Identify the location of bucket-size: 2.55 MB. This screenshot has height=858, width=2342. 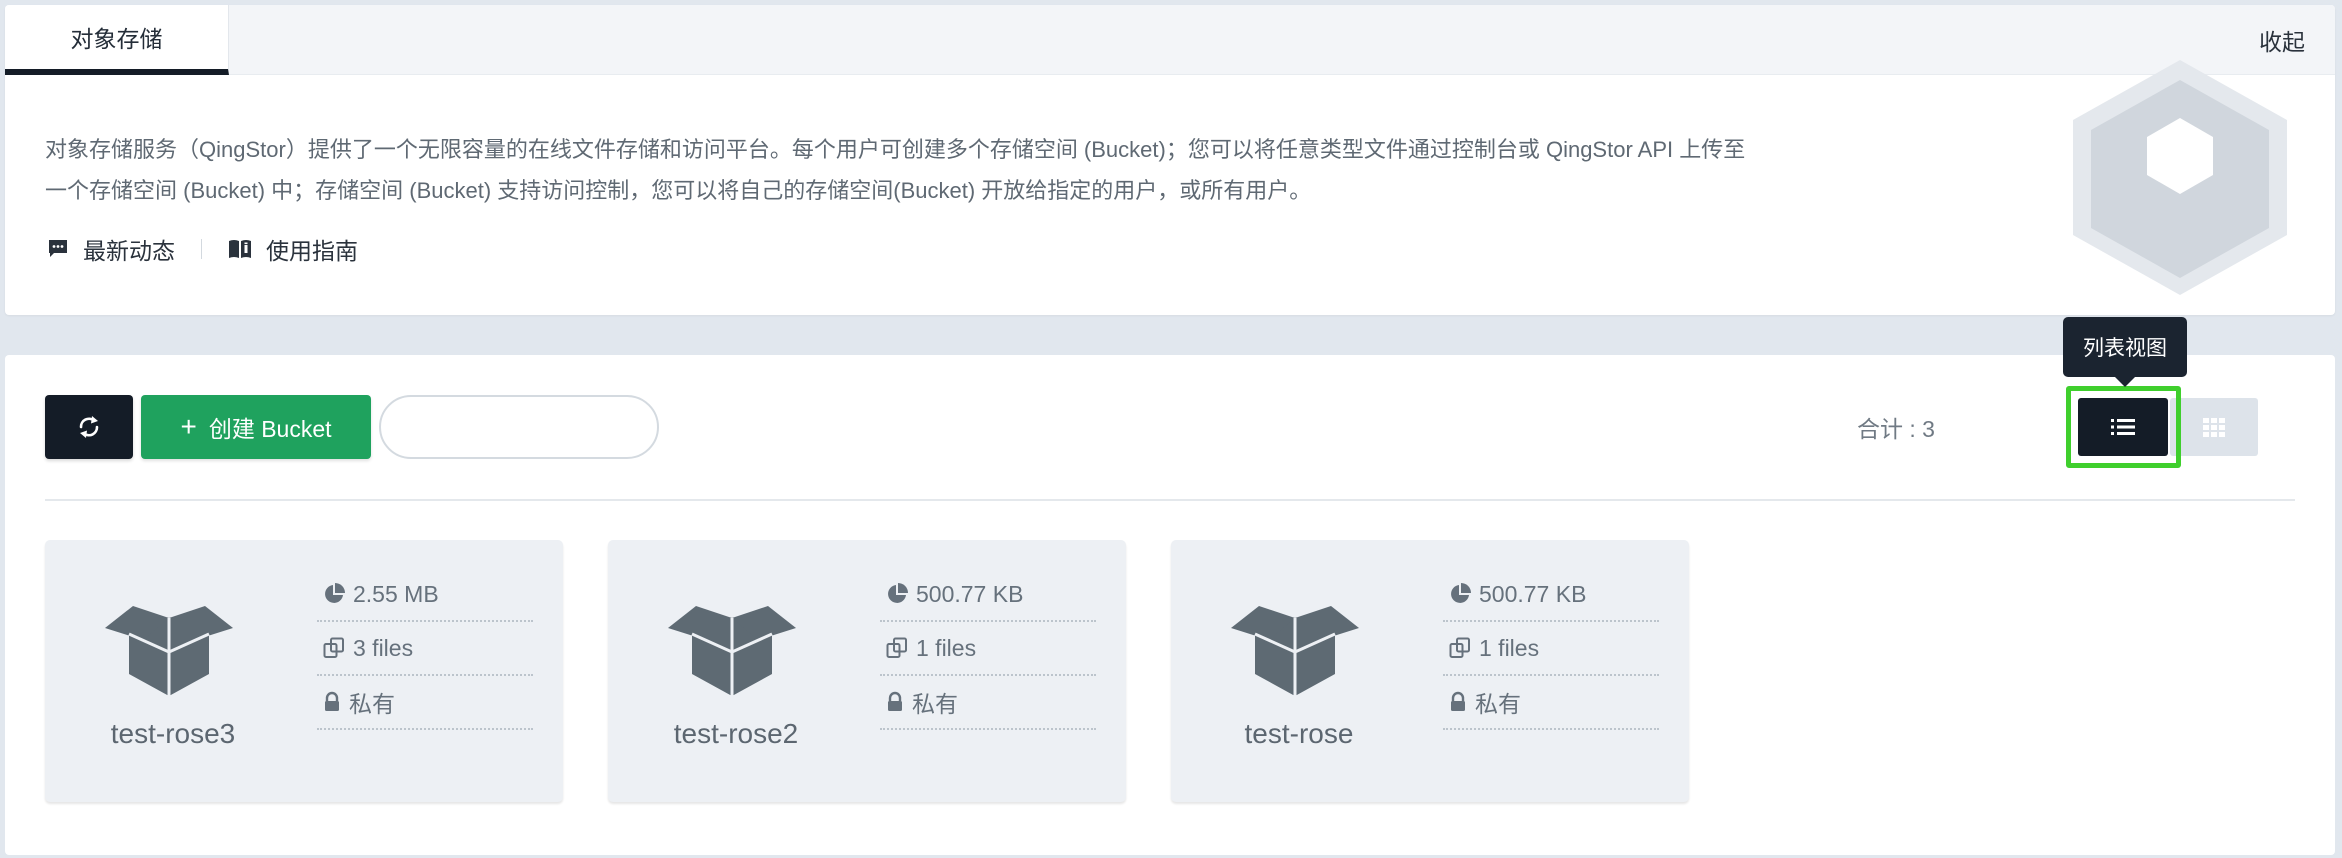
(396, 593).